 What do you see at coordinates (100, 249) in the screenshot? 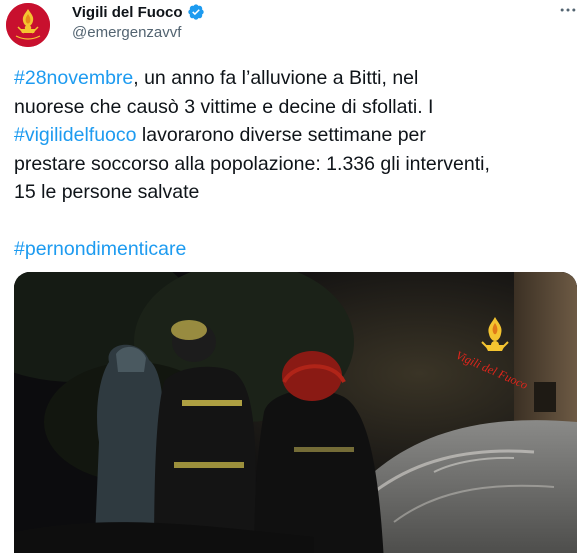
I see `hashtag-pernondimenticare: #pernondimenticare` at bounding box center [100, 249].